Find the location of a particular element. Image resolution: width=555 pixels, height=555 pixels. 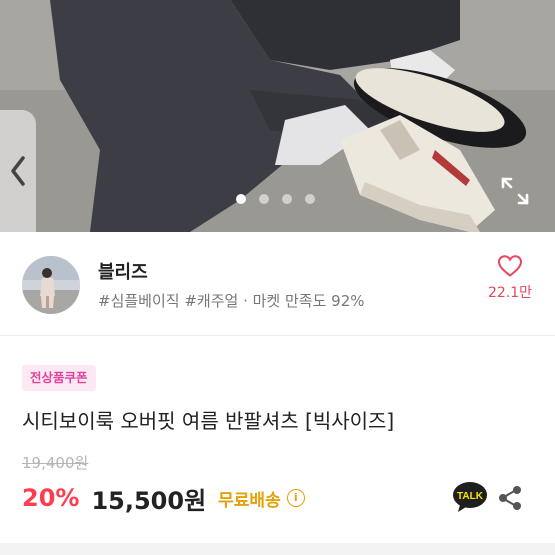

expand-image-button is located at coordinates (515, 191).